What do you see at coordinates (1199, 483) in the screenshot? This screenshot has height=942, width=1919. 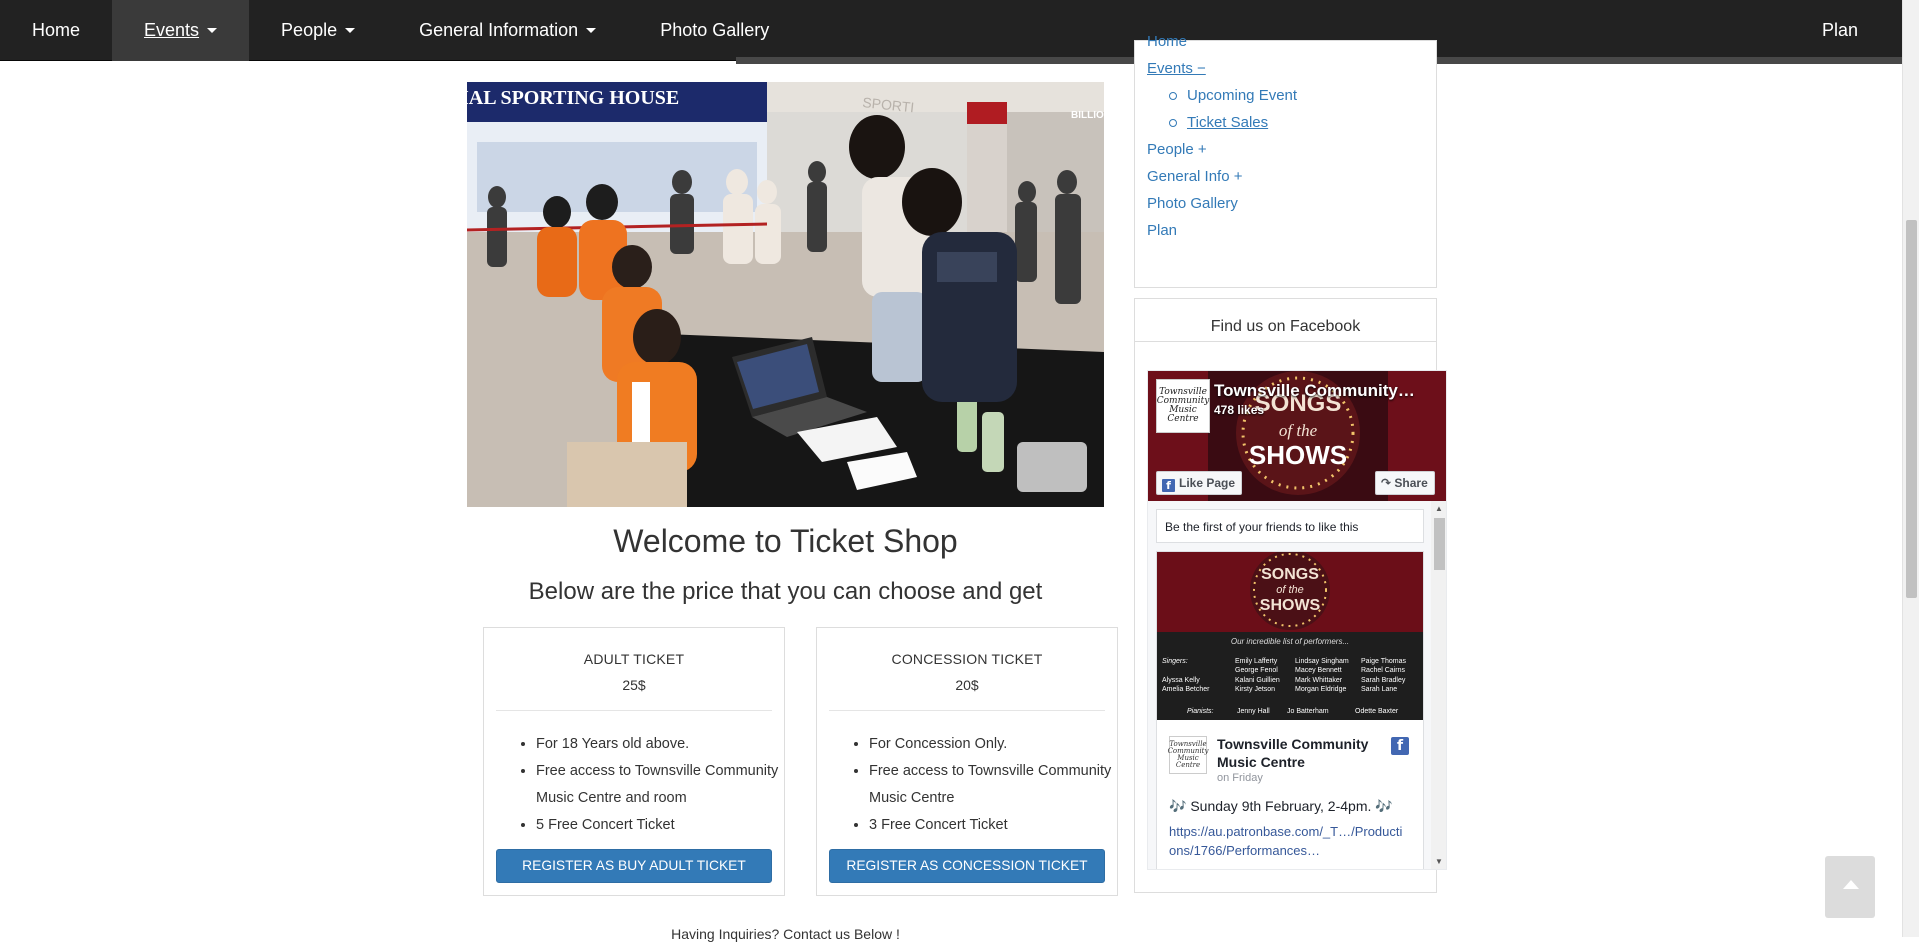 I see `like-page-button: f Like Page` at bounding box center [1199, 483].